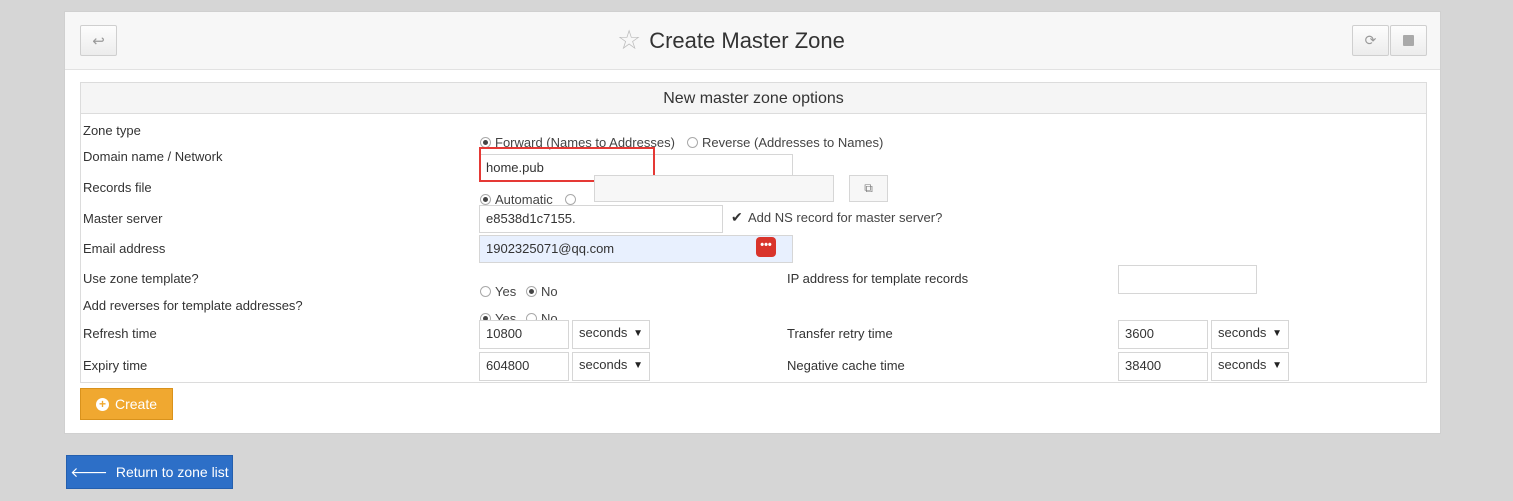 This screenshot has width=1513, height=501. I want to click on zone-type-reverse-label: Reverse (Addresses to Names), so click(792, 142).